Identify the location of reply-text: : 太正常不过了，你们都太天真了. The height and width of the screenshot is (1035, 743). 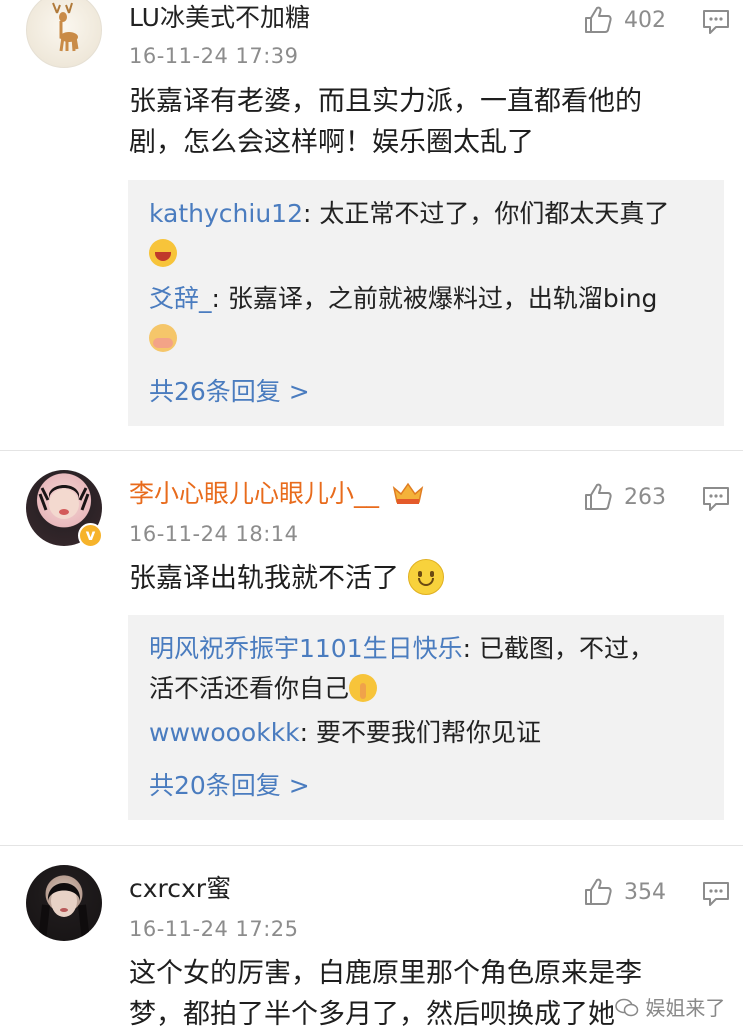
(486, 213).